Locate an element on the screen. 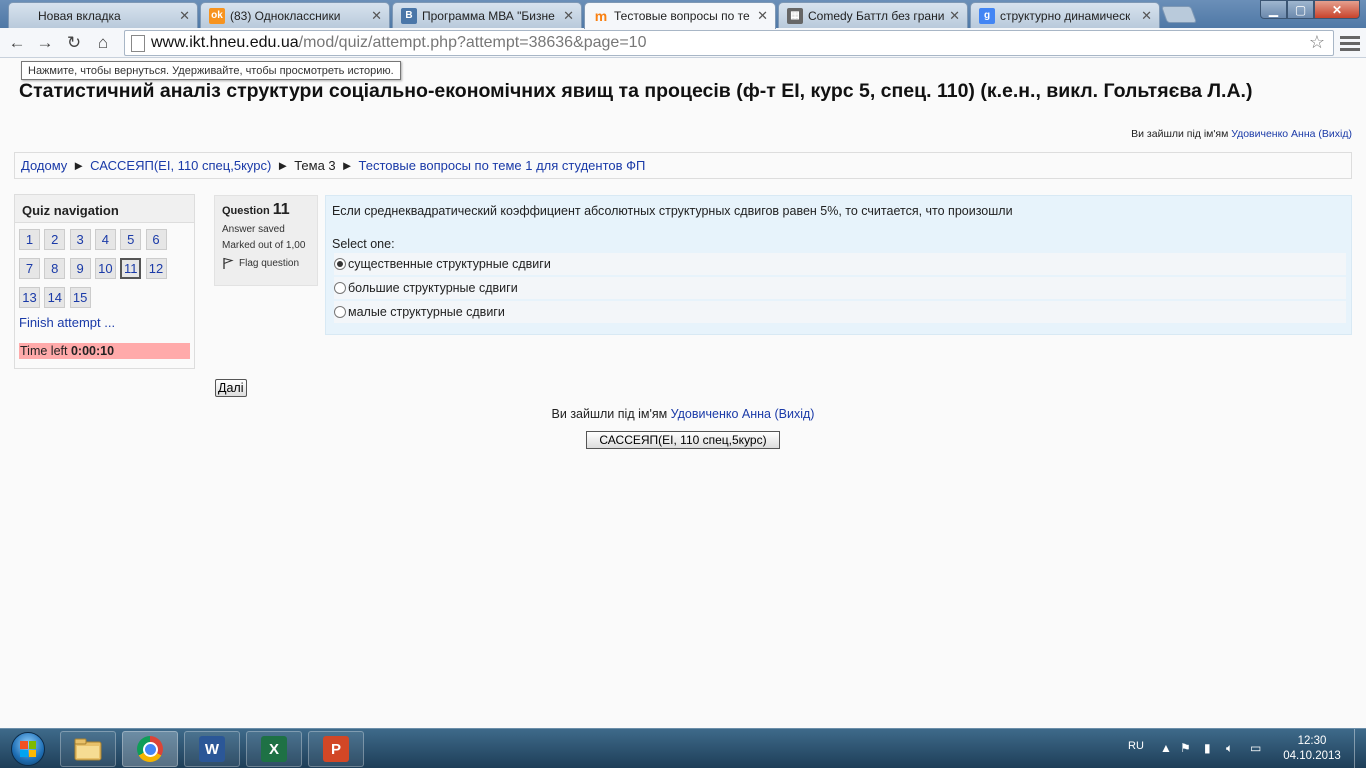 This screenshot has height=768, width=1366. breadcrumb-topic: Тема 3 is located at coordinates (315, 165).